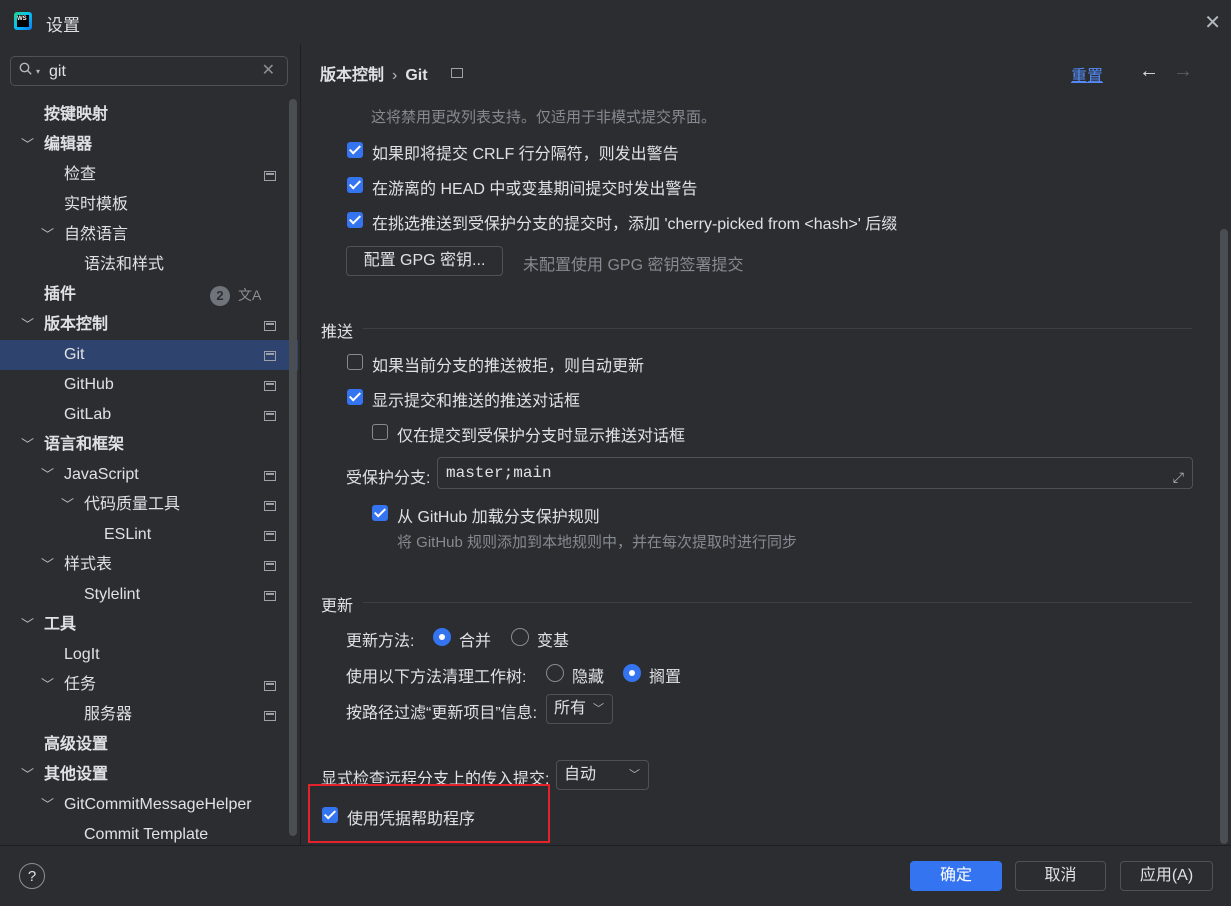 Image resolution: width=1231 pixels, height=906 pixels. I want to click on content-scrollbar, so click(1224, 536).